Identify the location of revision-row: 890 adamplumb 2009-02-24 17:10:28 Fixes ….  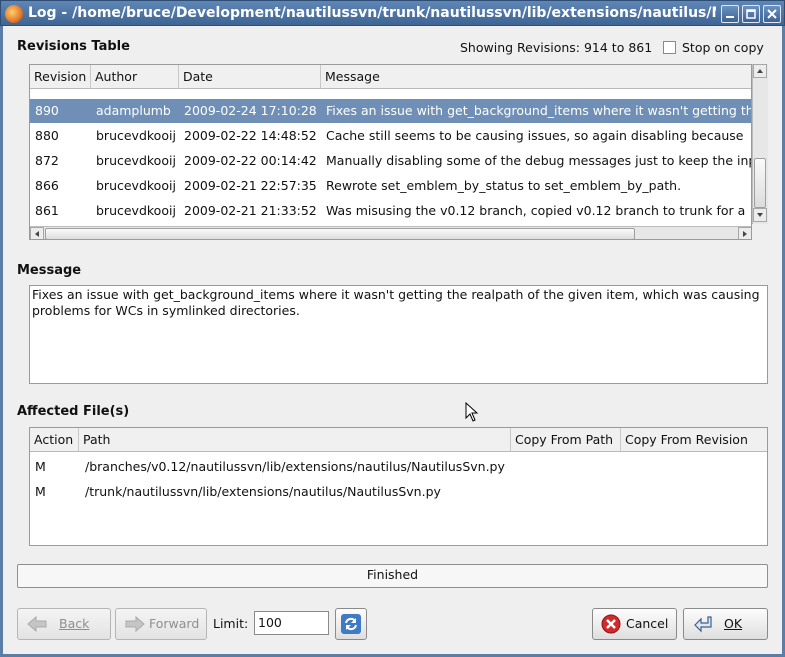
(390, 111).